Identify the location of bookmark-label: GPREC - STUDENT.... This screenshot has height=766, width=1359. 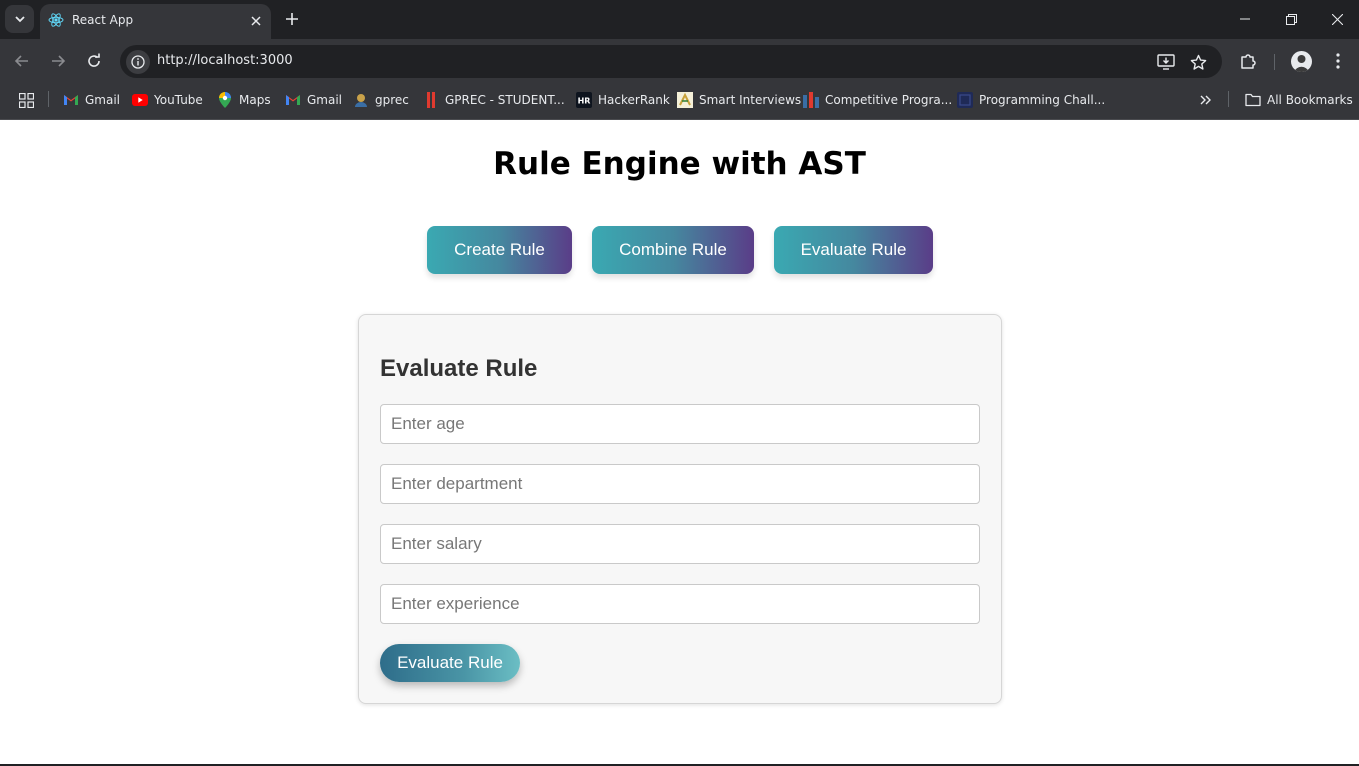
(505, 100).